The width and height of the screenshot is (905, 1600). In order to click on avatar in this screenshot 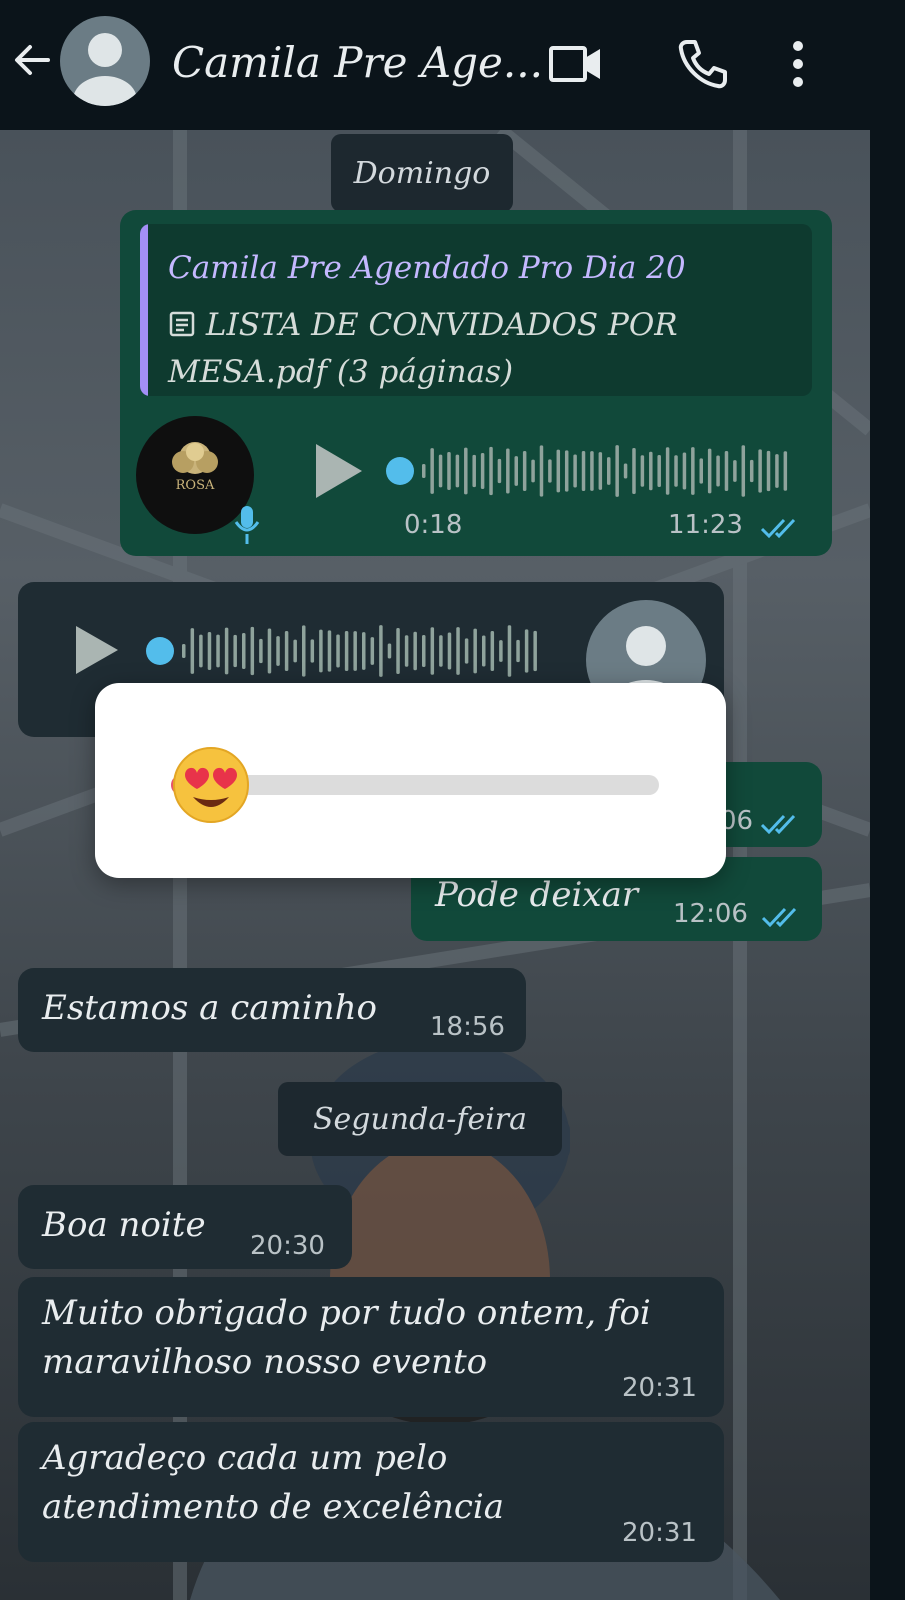, I will do `click(105, 61)`.